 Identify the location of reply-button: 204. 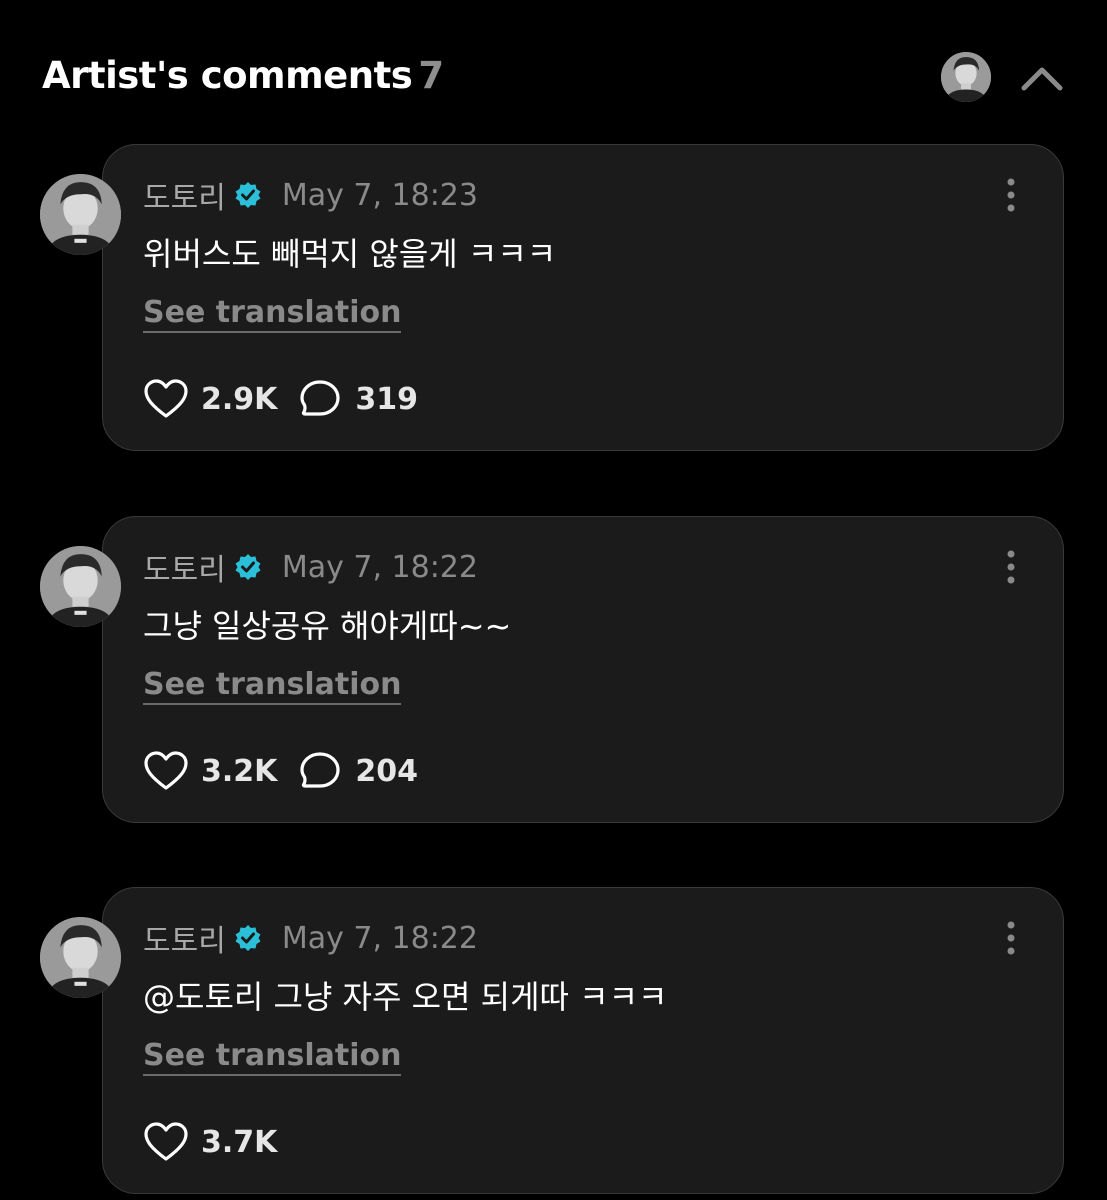
(358, 771).